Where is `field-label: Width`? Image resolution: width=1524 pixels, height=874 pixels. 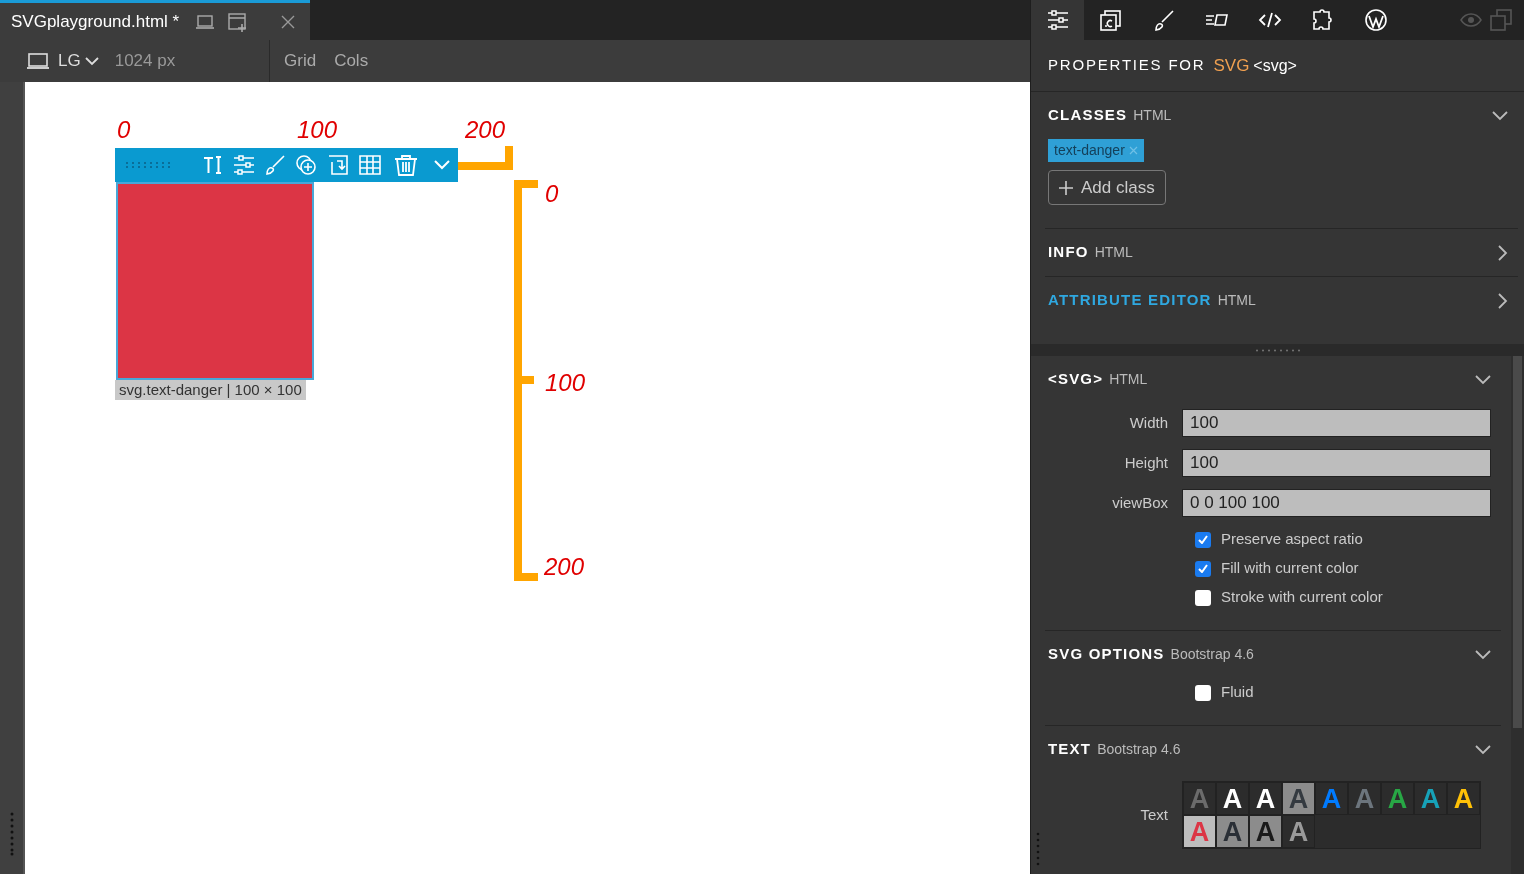
field-label: Width is located at coordinates (1148, 422).